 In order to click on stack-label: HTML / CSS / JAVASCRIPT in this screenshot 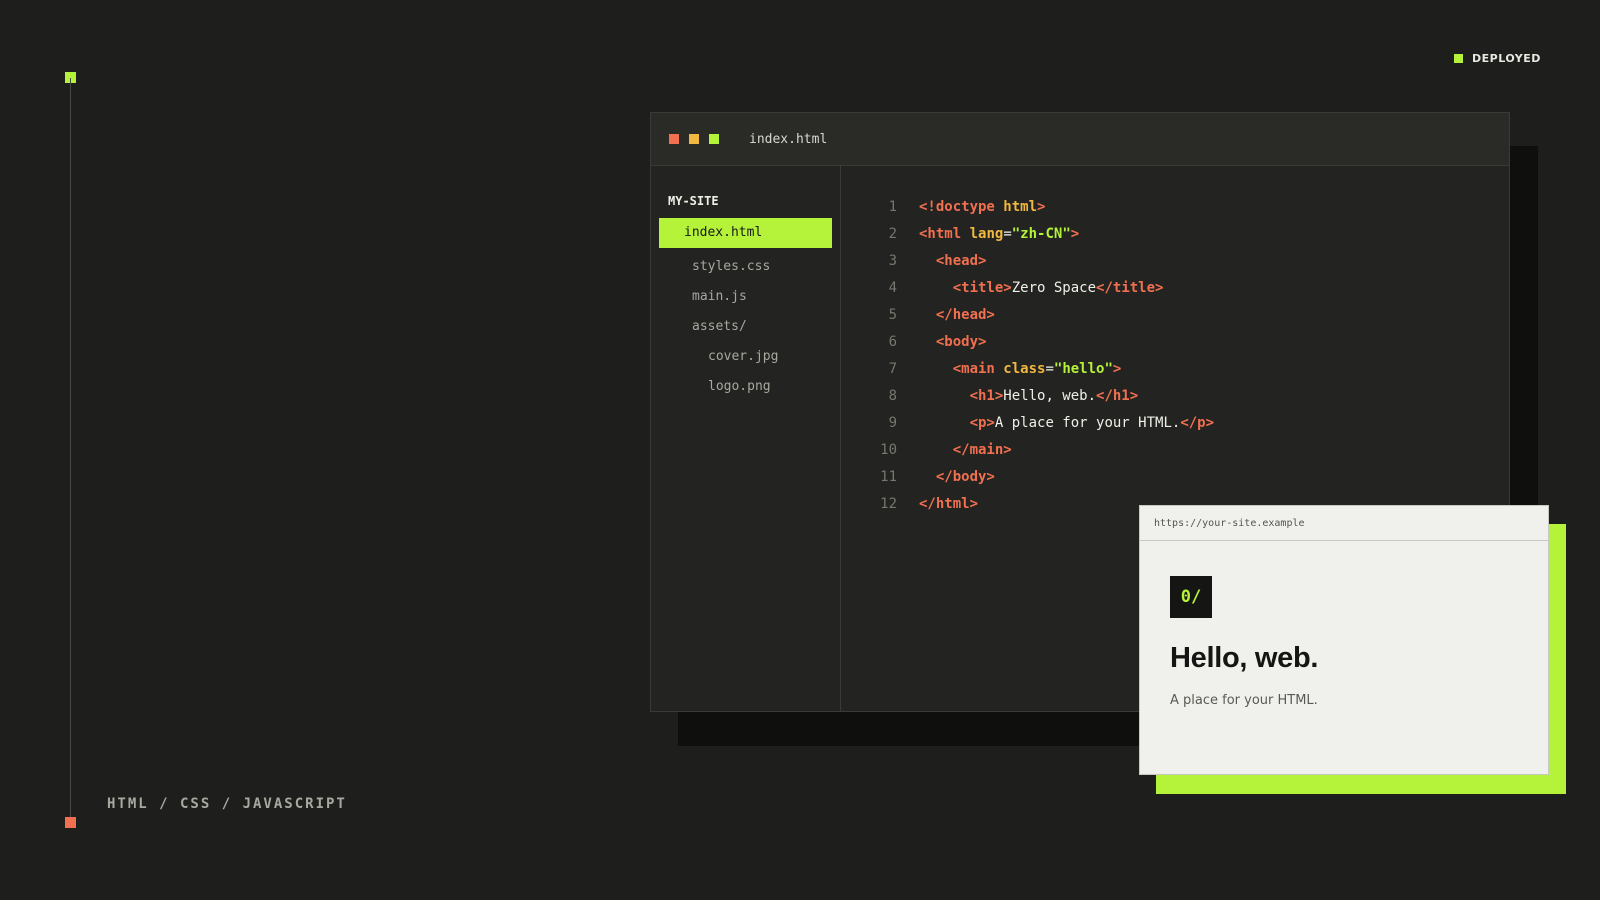, I will do `click(227, 804)`.